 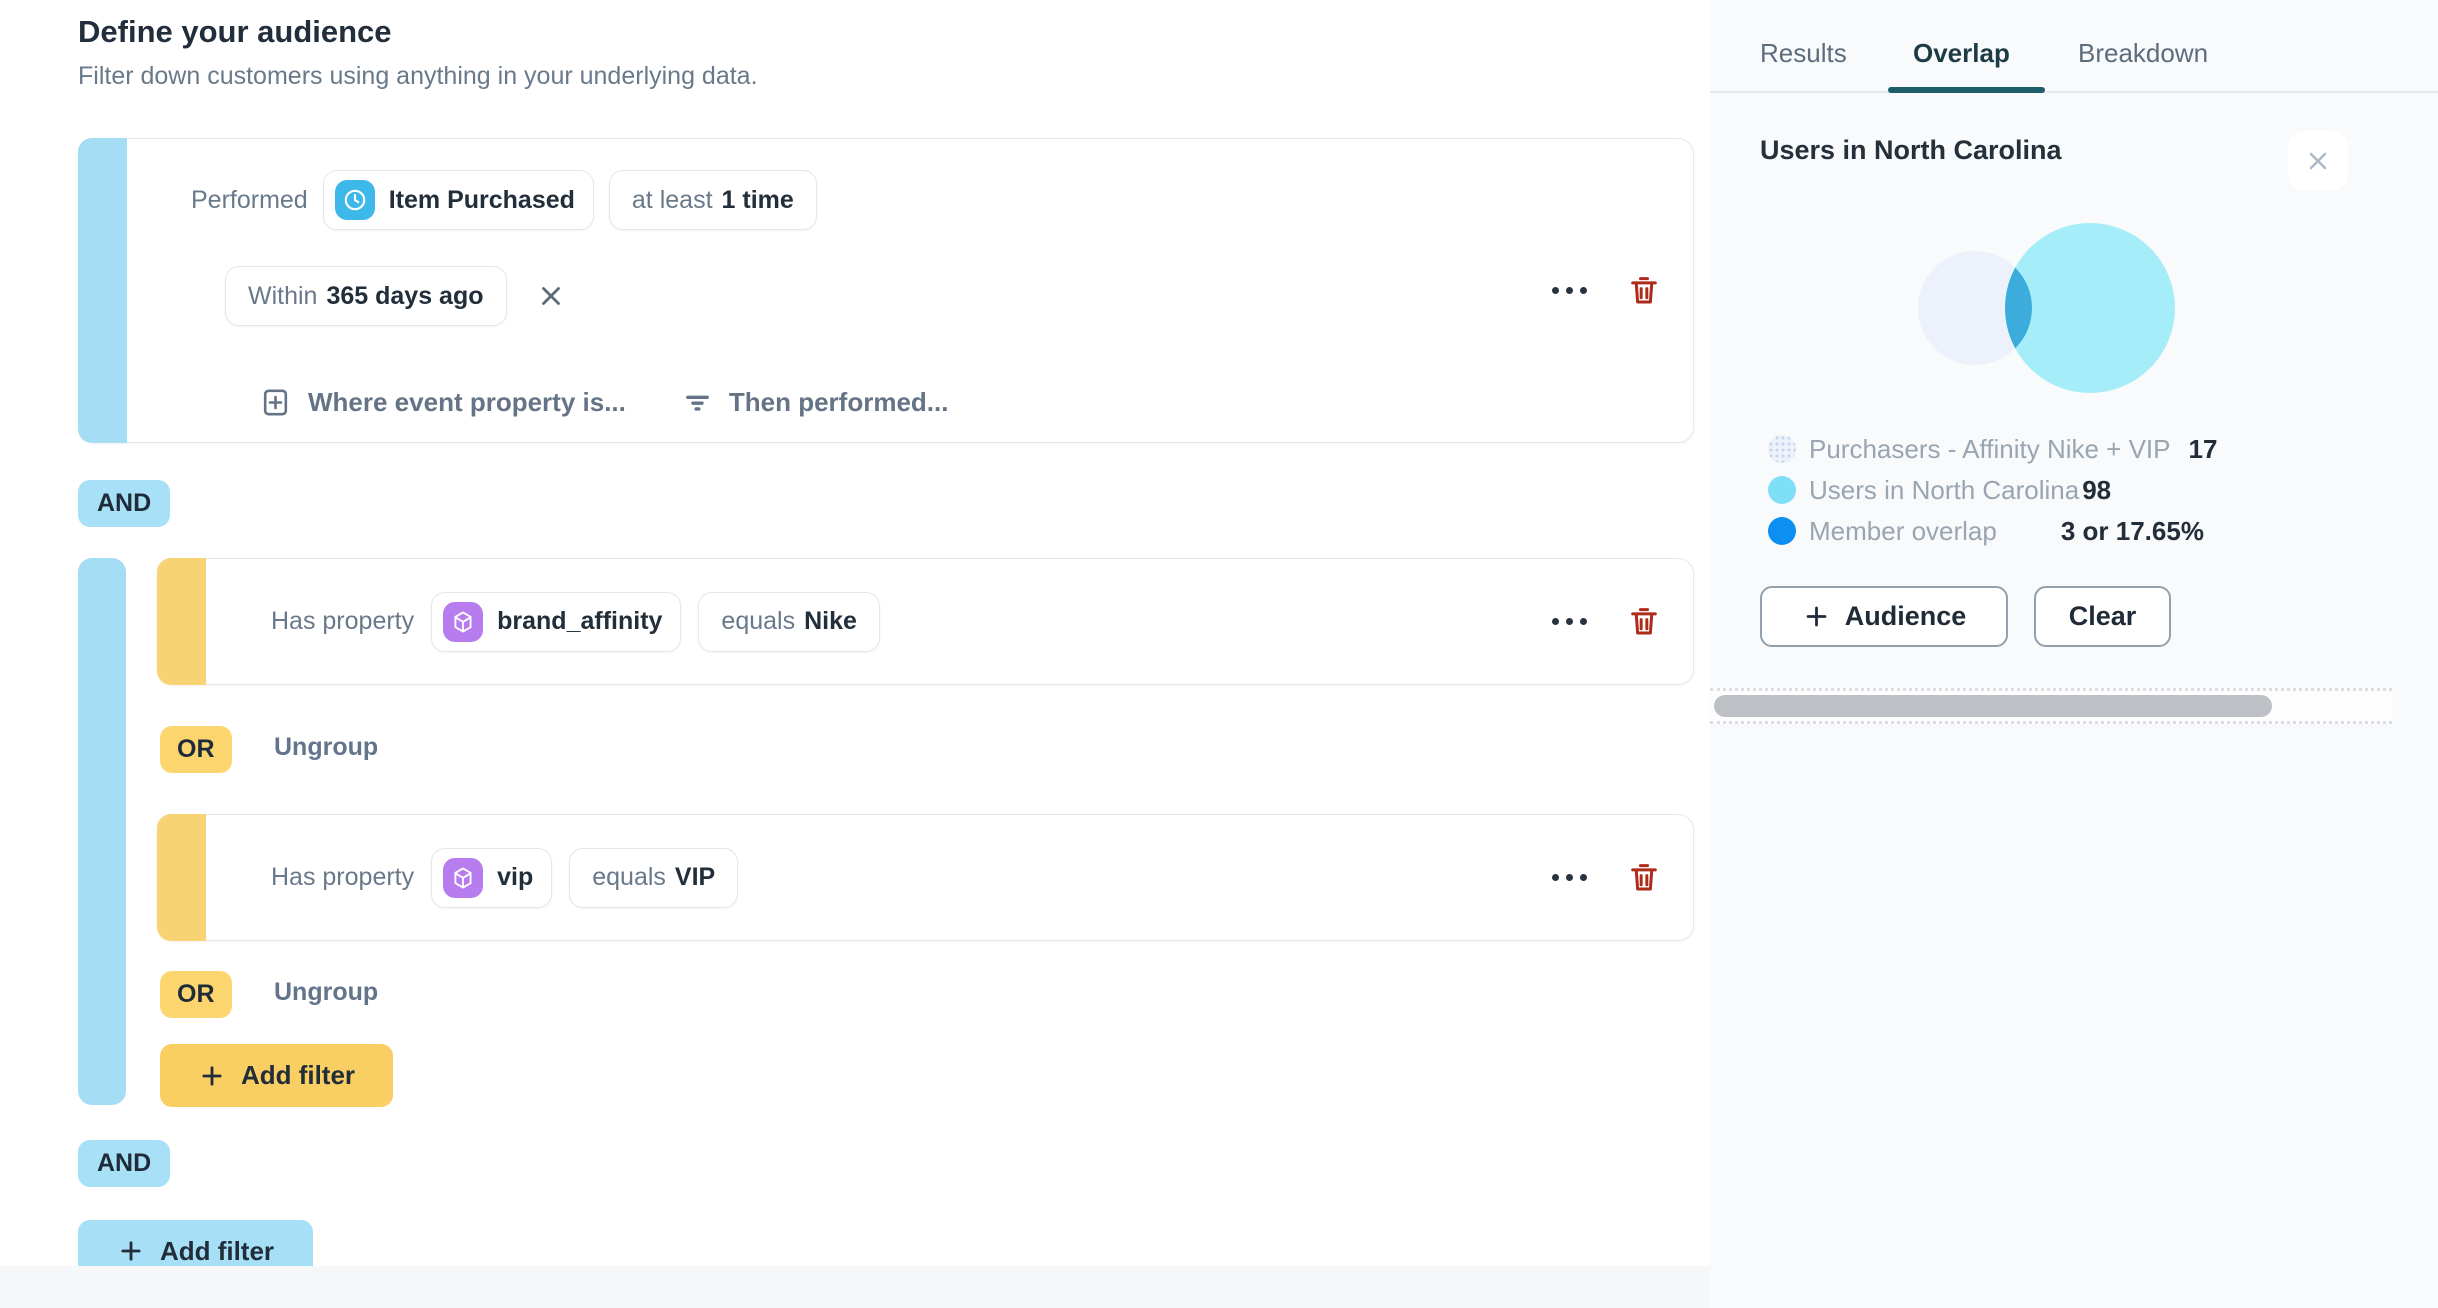 I want to click on clear-button: Clear, so click(x=2102, y=616).